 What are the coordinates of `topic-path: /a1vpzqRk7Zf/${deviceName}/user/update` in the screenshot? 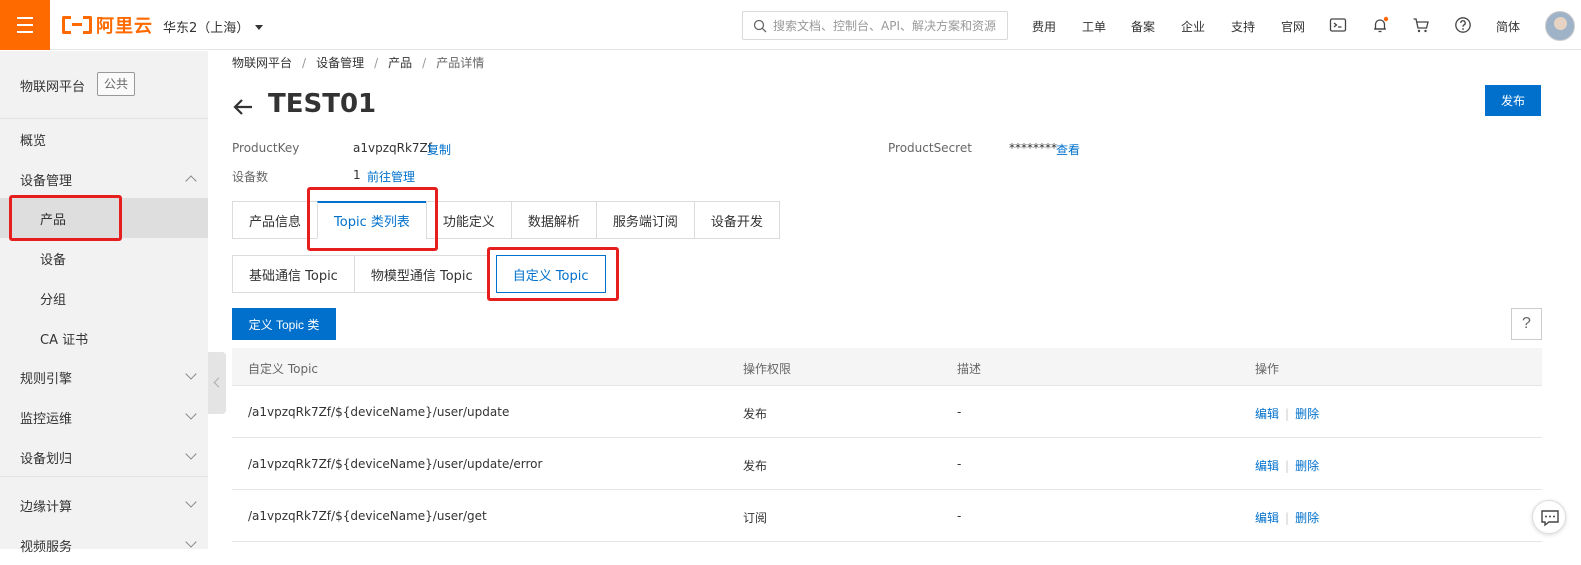 It's located at (379, 412).